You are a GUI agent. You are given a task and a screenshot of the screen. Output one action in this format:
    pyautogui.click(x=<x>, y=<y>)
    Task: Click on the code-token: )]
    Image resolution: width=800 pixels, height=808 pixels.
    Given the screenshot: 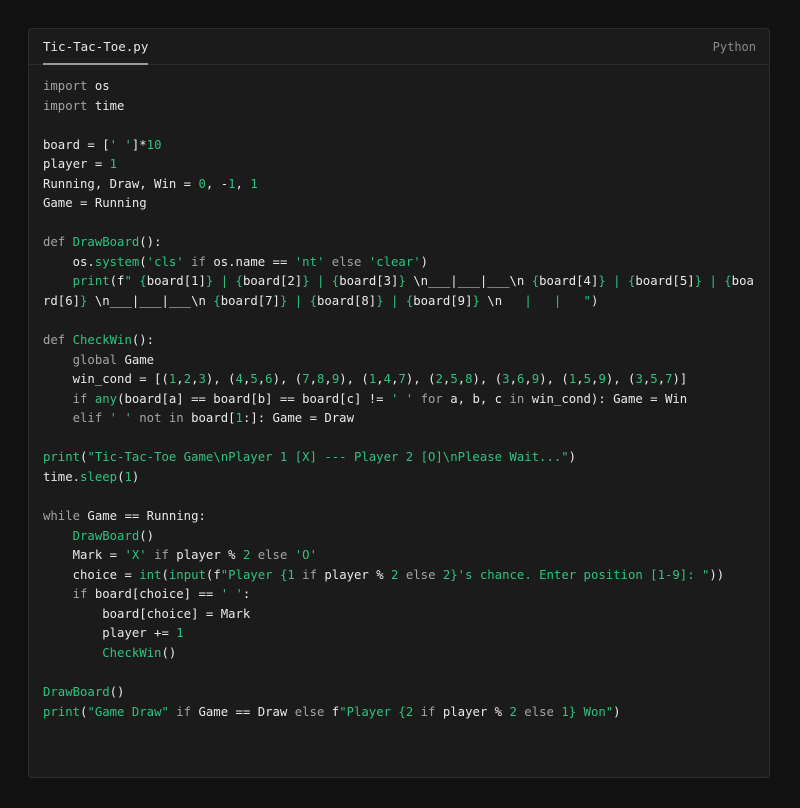 What is the action you would take?
    pyautogui.click(x=680, y=379)
    